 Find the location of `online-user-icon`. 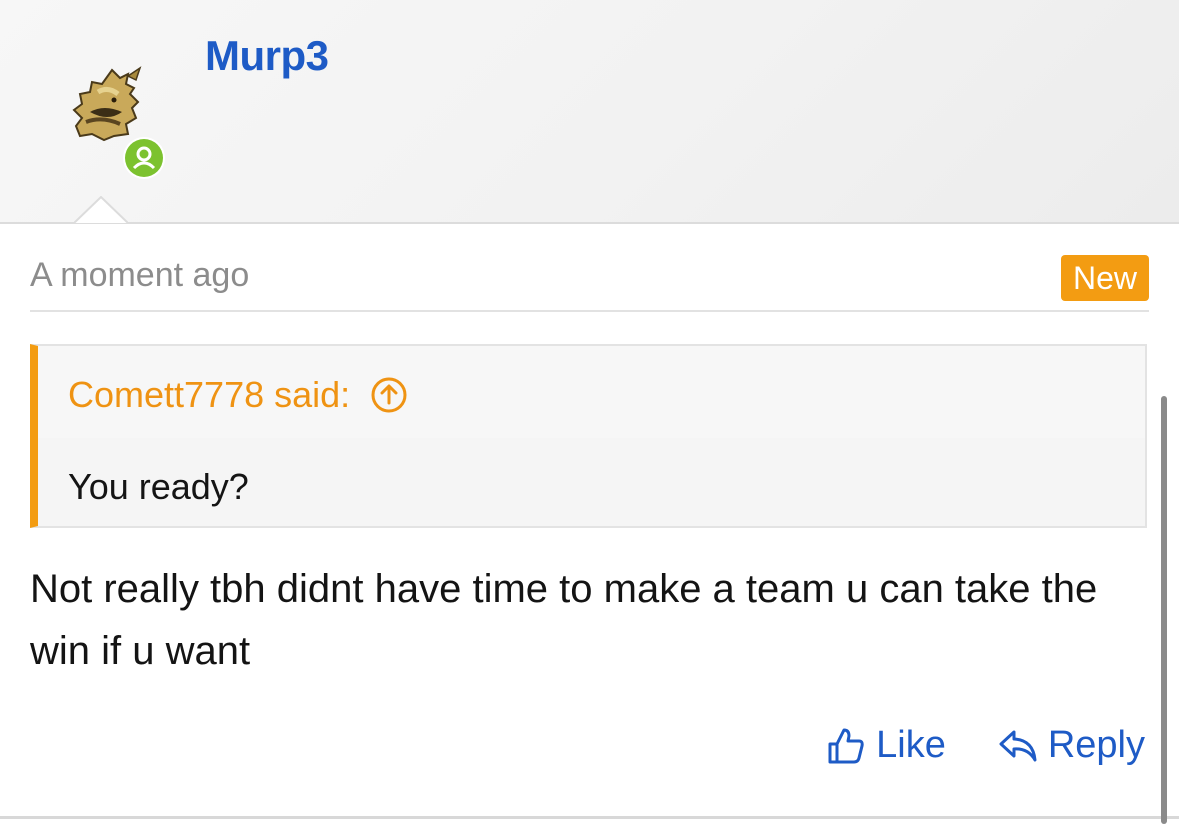

online-user-icon is located at coordinates (144, 158).